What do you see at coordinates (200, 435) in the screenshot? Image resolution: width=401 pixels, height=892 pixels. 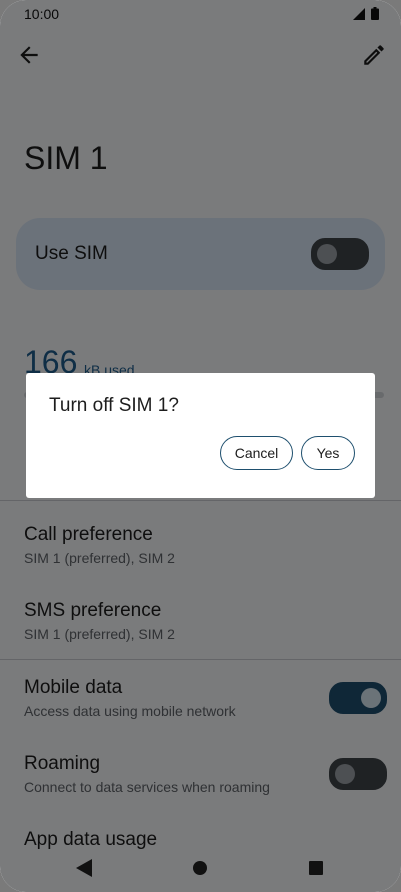 I see `turn-off-sim-dialog: Turn off SIM 1? Cancel Yes` at bounding box center [200, 435].